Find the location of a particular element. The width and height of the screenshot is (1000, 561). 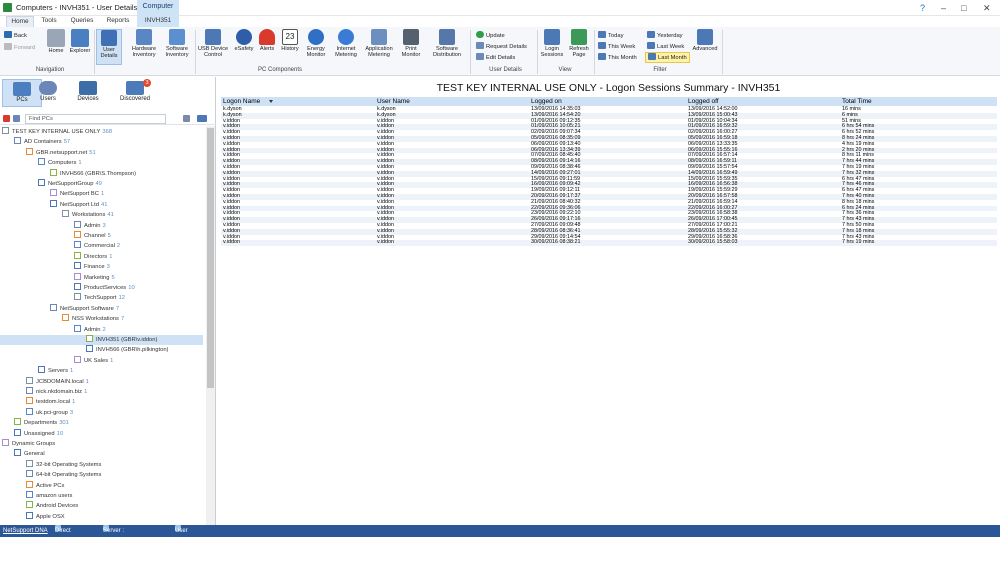

tree-node: Unassigned 10 is located at coordinates (38, 433).